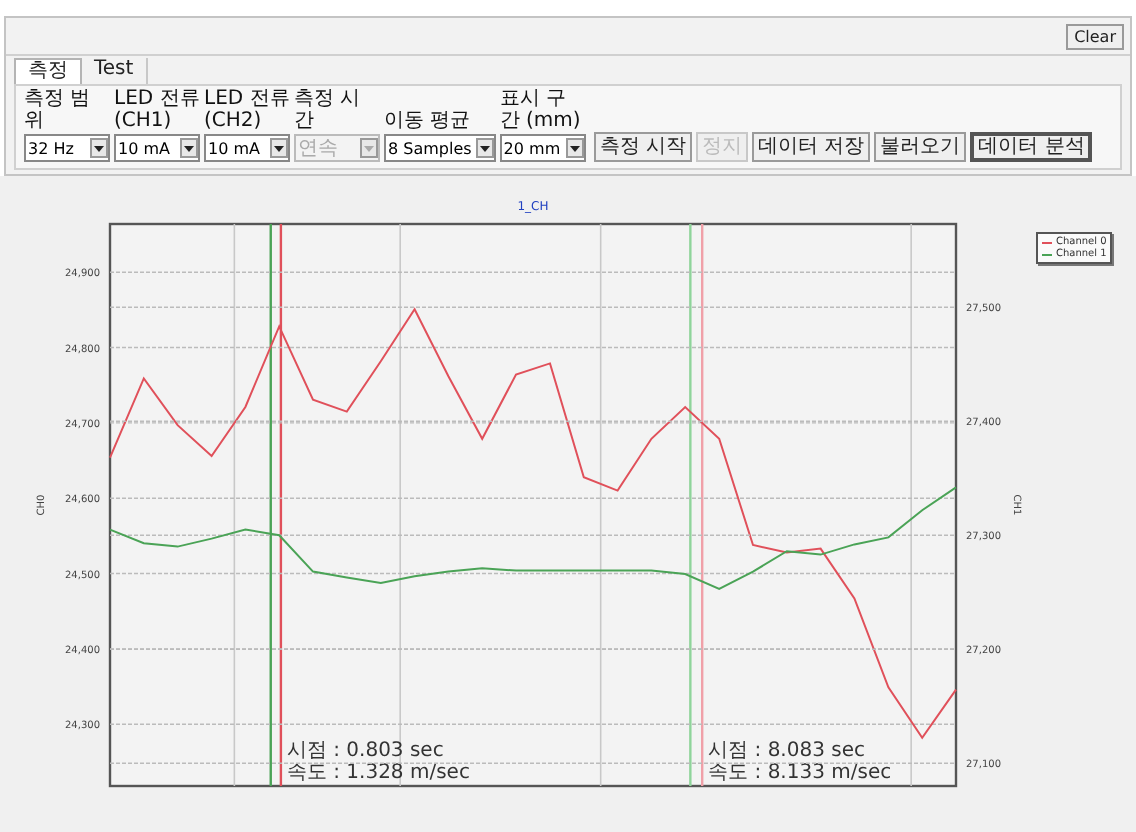 The height and width of the screenshot is (832, 1136). What do you see at coordinates (811, 147) in the screenshot?
I see `button: 데이터 저장` at bounding box center [811, 147].